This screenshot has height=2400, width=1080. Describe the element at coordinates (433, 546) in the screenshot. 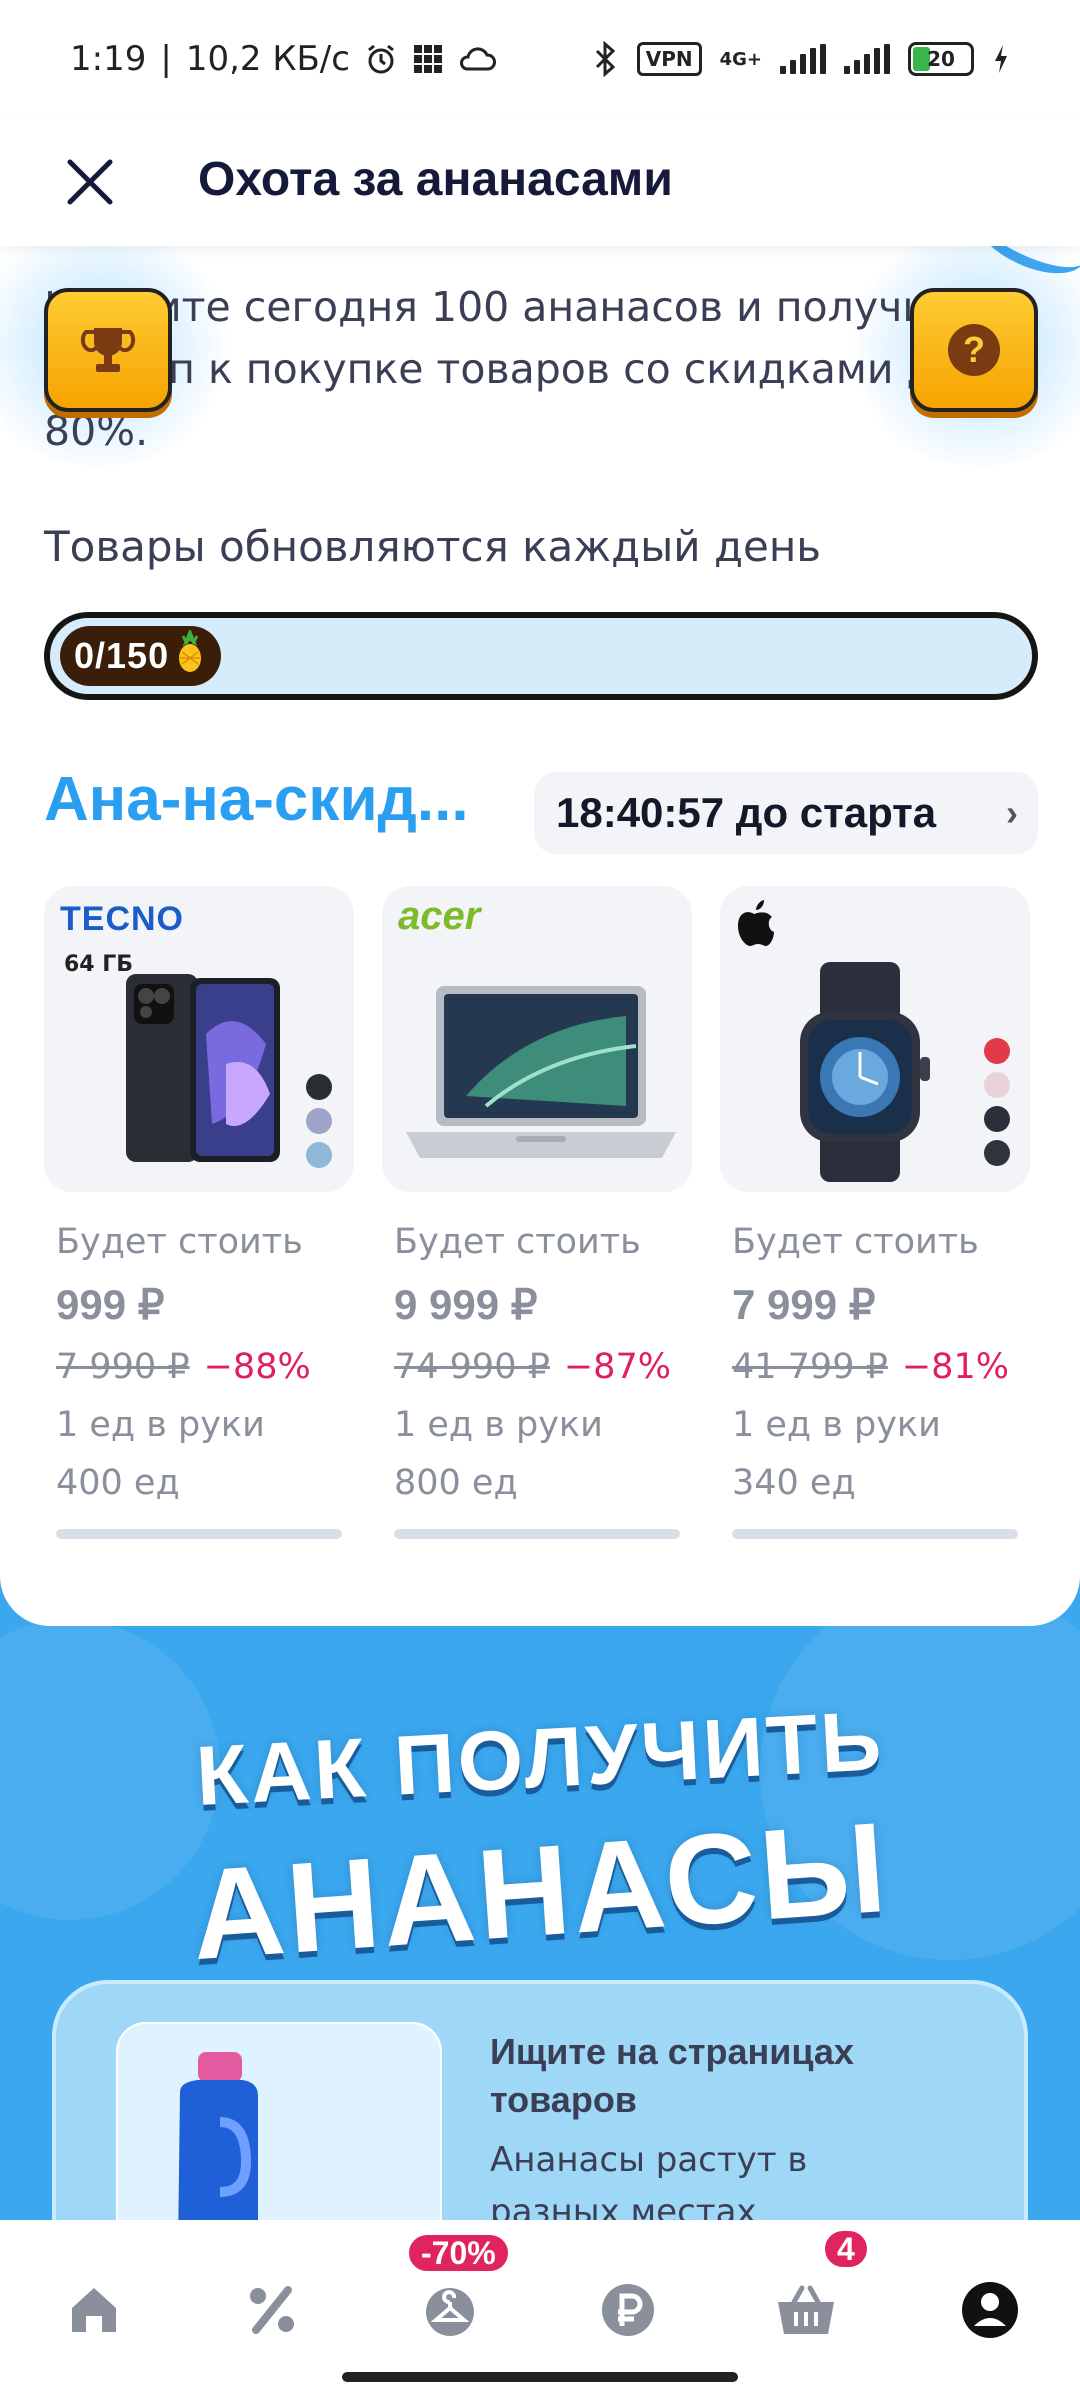

I see `update-text: Товары обновляются каждый день` at that location.